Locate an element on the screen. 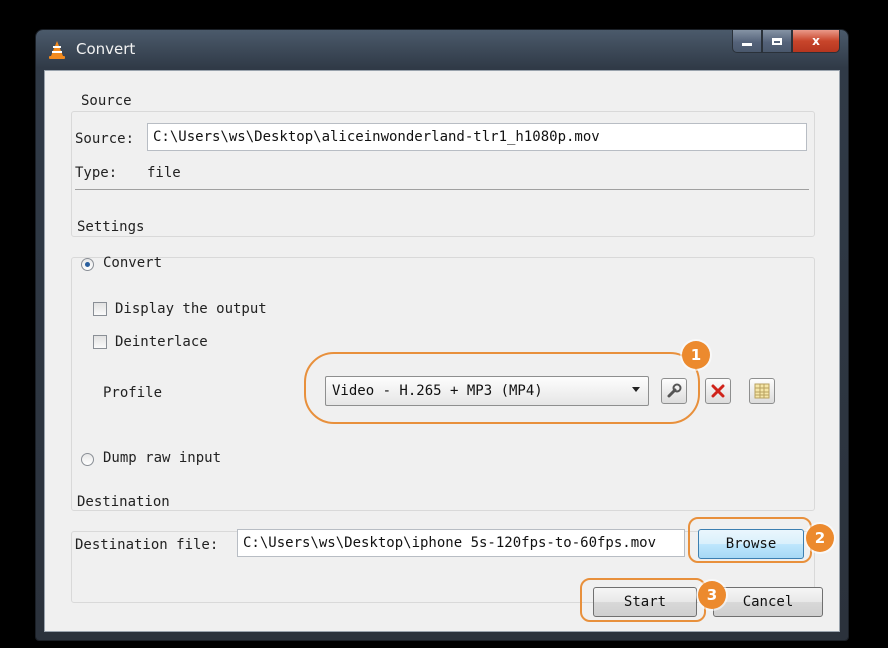 The width and height of the screenshot is (888, 648). cancel-button: Cancel is located at coordinates (768, 602).